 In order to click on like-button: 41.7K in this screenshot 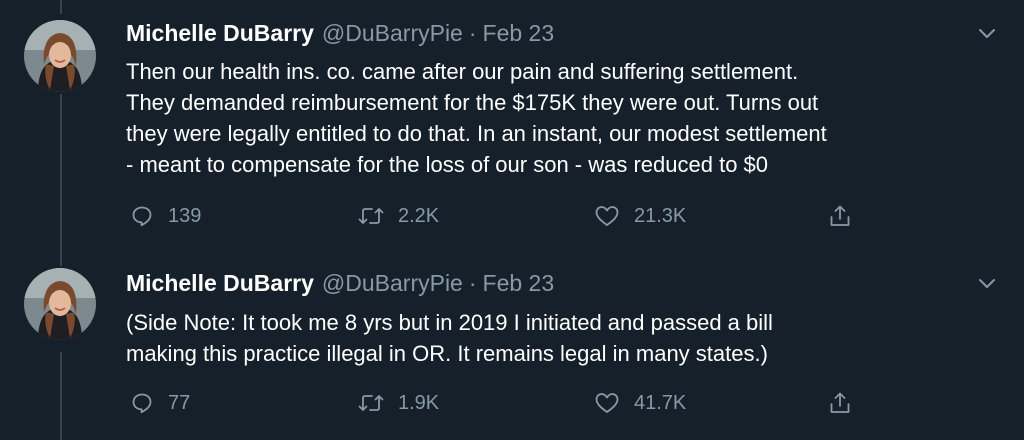, I will do `click(640, 403)`.